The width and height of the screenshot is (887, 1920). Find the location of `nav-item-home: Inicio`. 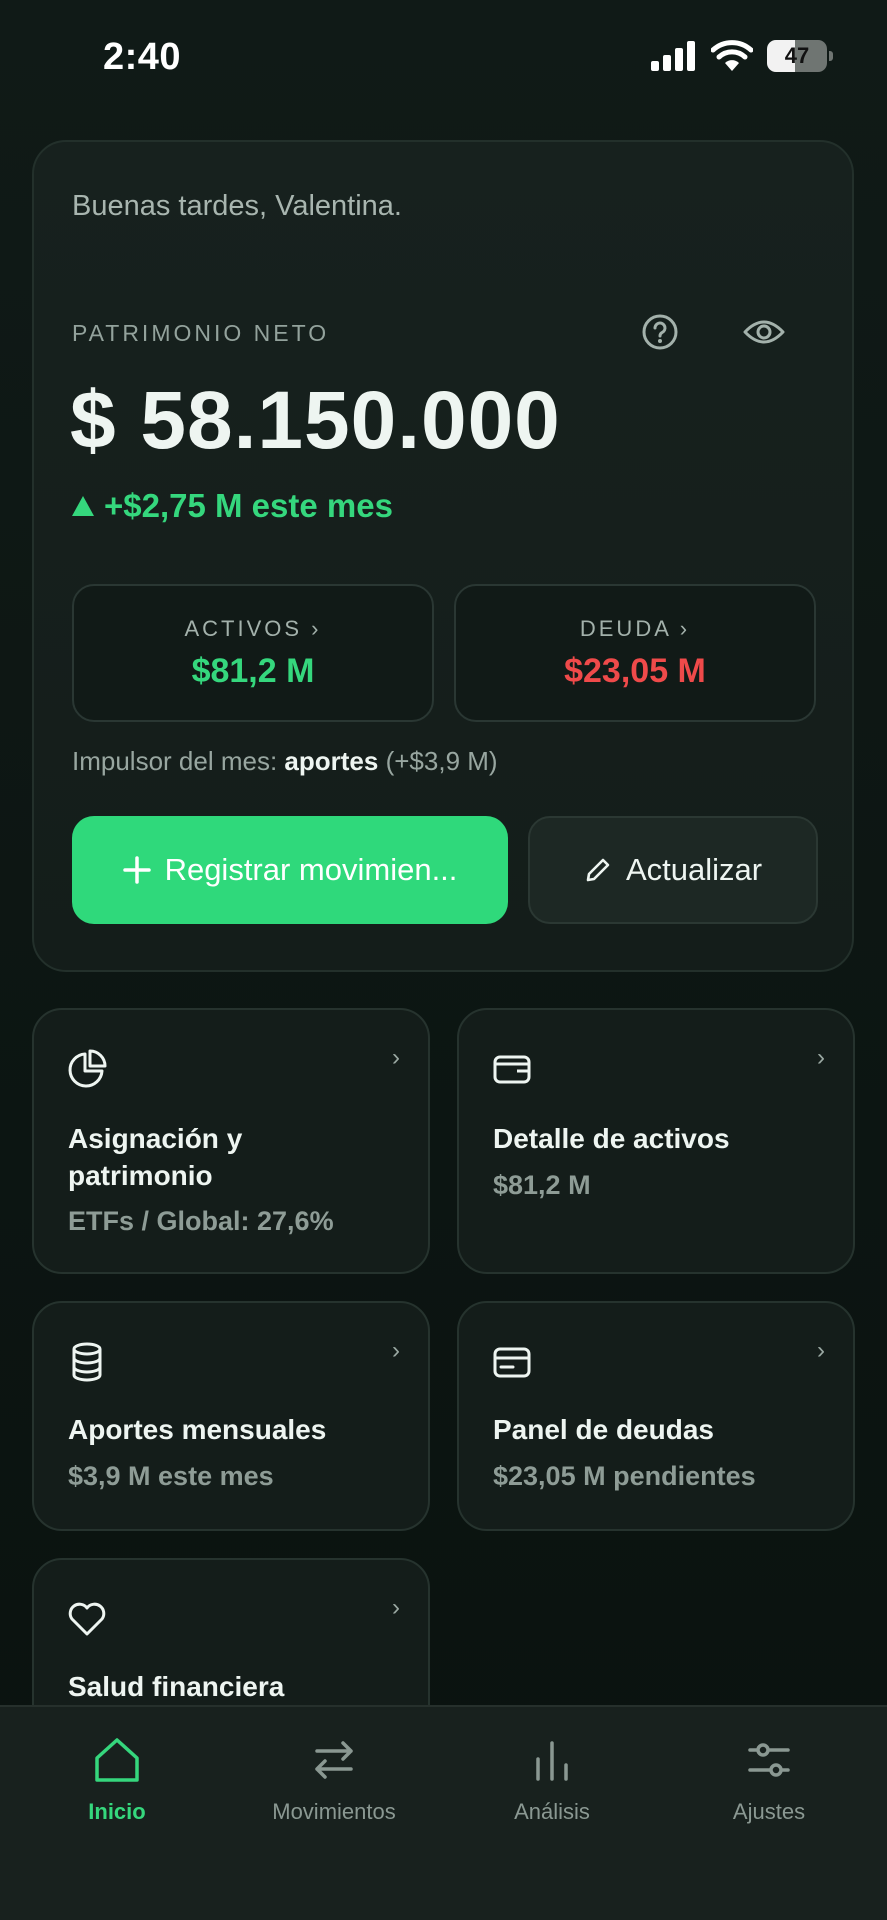

nav-item-home: Inicio is located at coordinates (117, 1780).